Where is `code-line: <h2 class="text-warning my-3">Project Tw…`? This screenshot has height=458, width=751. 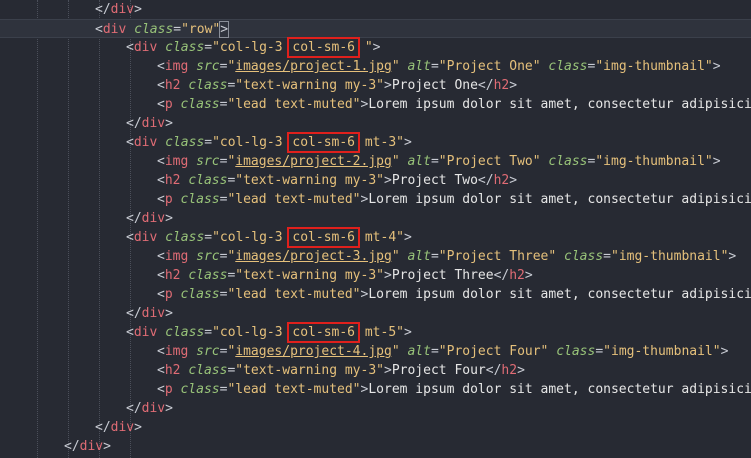 code-line: <h2 class="text-warning my-3">Project Tw… is located at coordinates (375, 180).